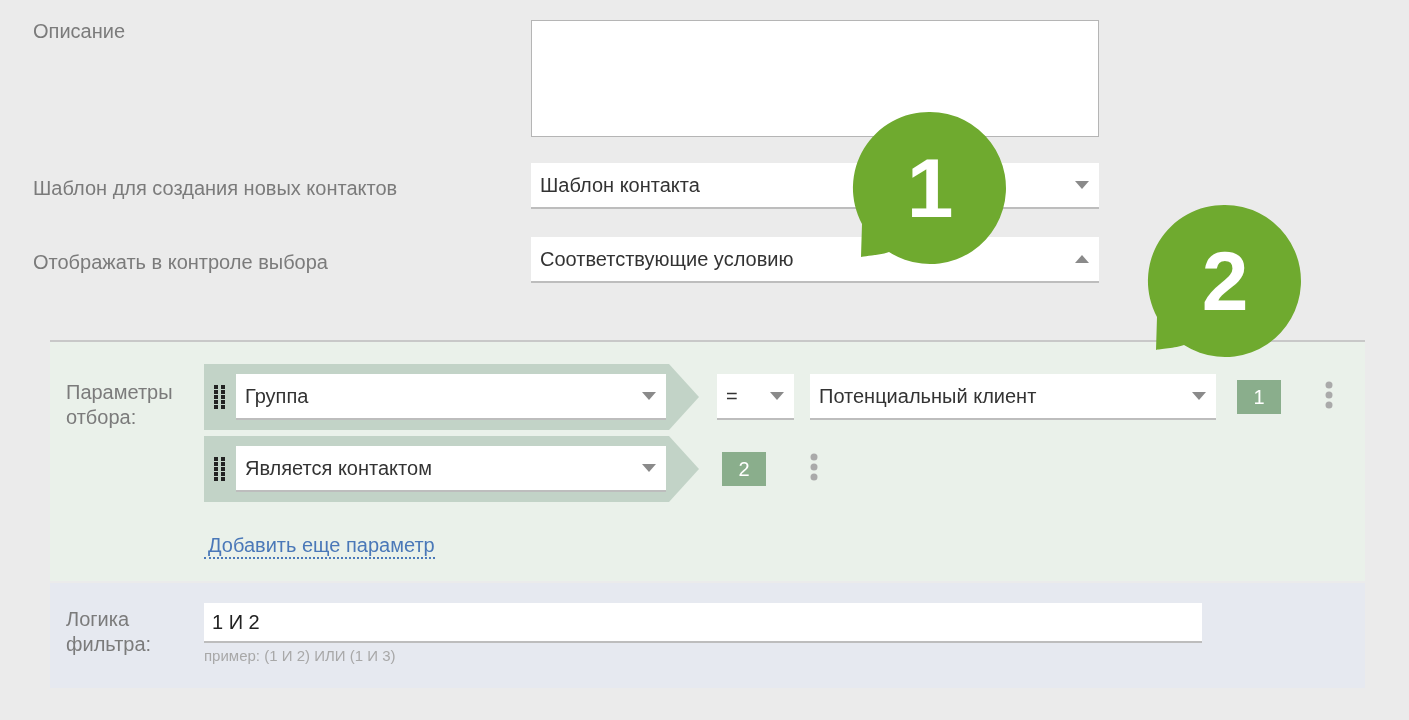 This screenshot has height=720, width=1409. I want to click on column-dropdown: Группа, so click(451, 397).